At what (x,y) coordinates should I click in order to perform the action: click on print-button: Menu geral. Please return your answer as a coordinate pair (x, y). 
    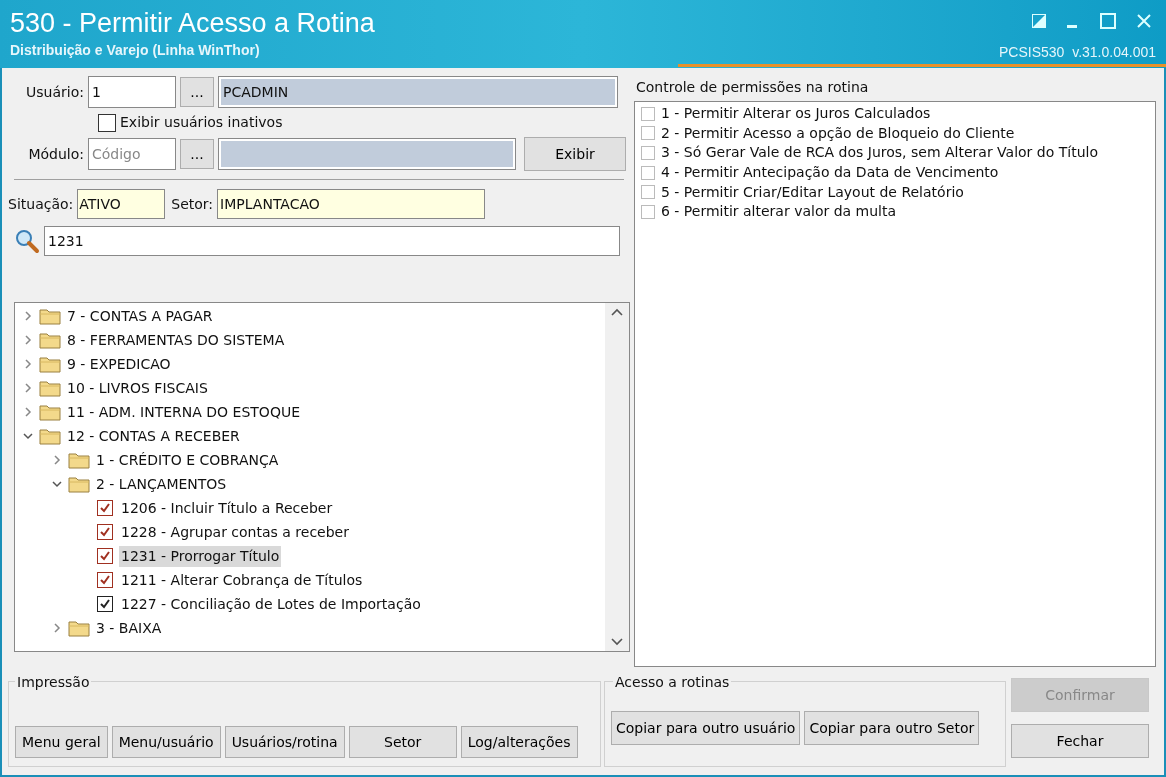
    Looking at the image, I should click on (61, 742).